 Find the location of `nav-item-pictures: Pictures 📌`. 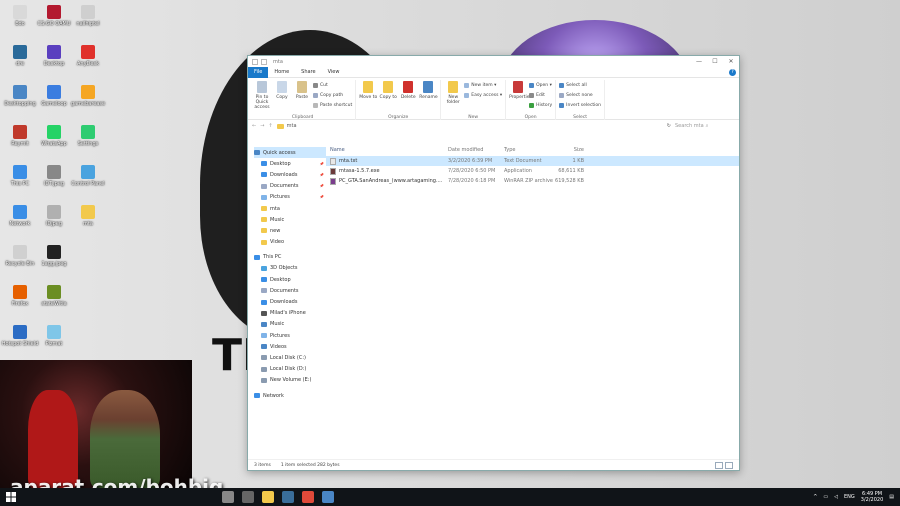

nav-item-pictures: Pictures 📌 is located at coordinates (290, 197).